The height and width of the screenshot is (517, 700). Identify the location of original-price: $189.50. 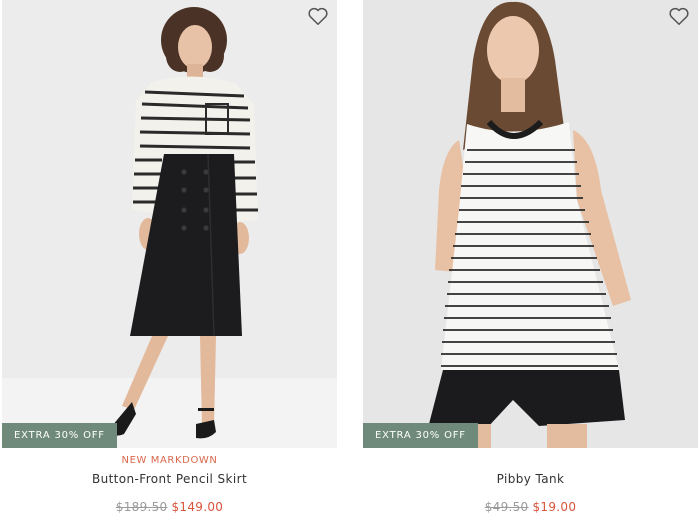
(141, 507).